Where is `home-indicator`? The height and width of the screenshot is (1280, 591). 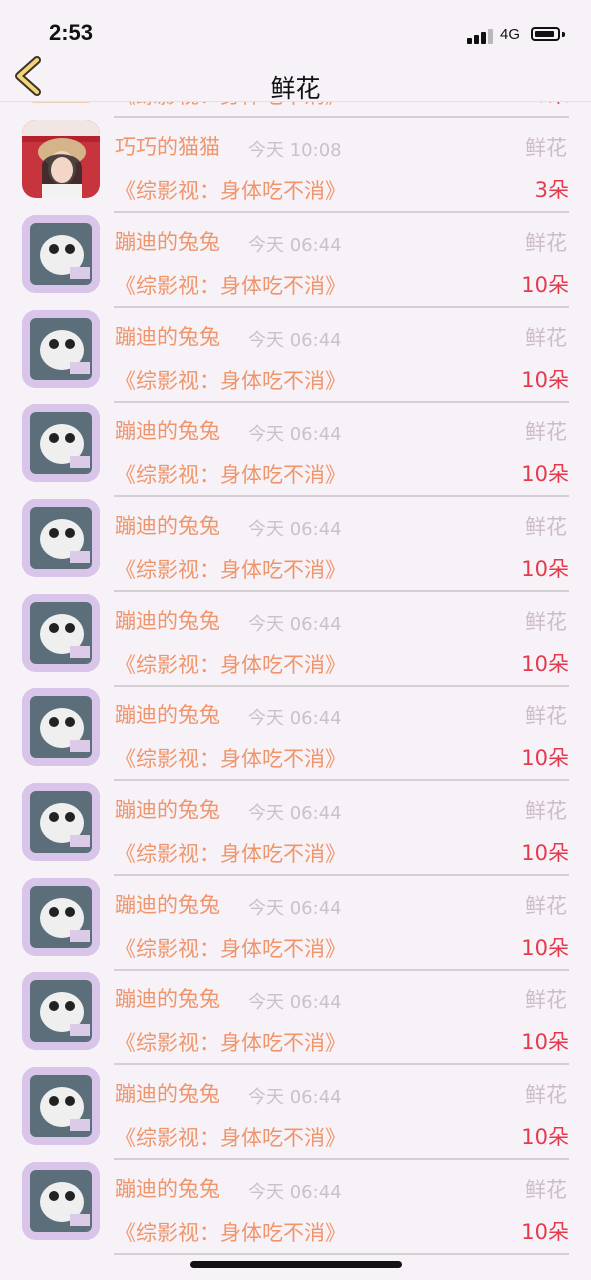
home-indicator is located at coordinates (296, 1264).